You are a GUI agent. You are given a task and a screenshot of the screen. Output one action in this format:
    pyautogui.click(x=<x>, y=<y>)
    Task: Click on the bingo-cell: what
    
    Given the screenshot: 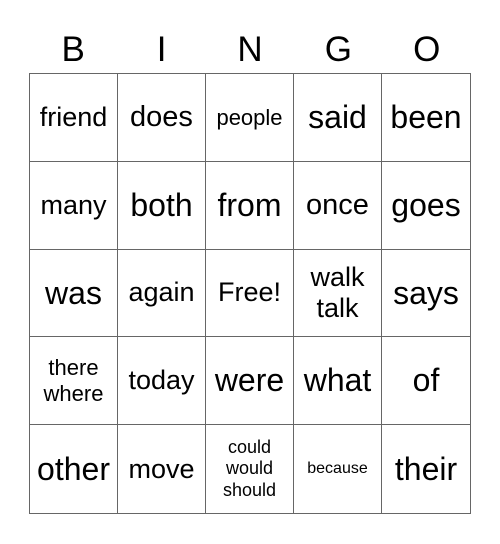 What is the action you would take?
    pyautogui.click(x=338, y=381)
    